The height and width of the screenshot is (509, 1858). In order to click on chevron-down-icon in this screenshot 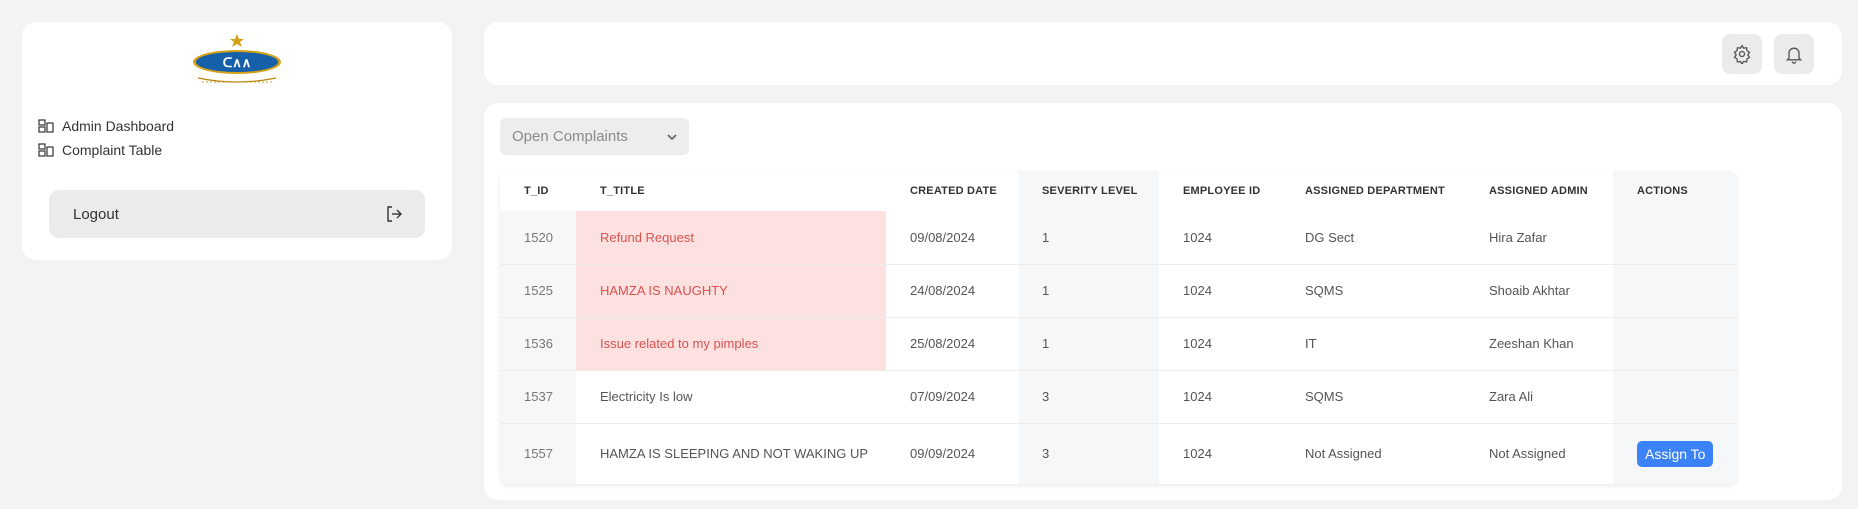, I will do `click(672, 136)`.